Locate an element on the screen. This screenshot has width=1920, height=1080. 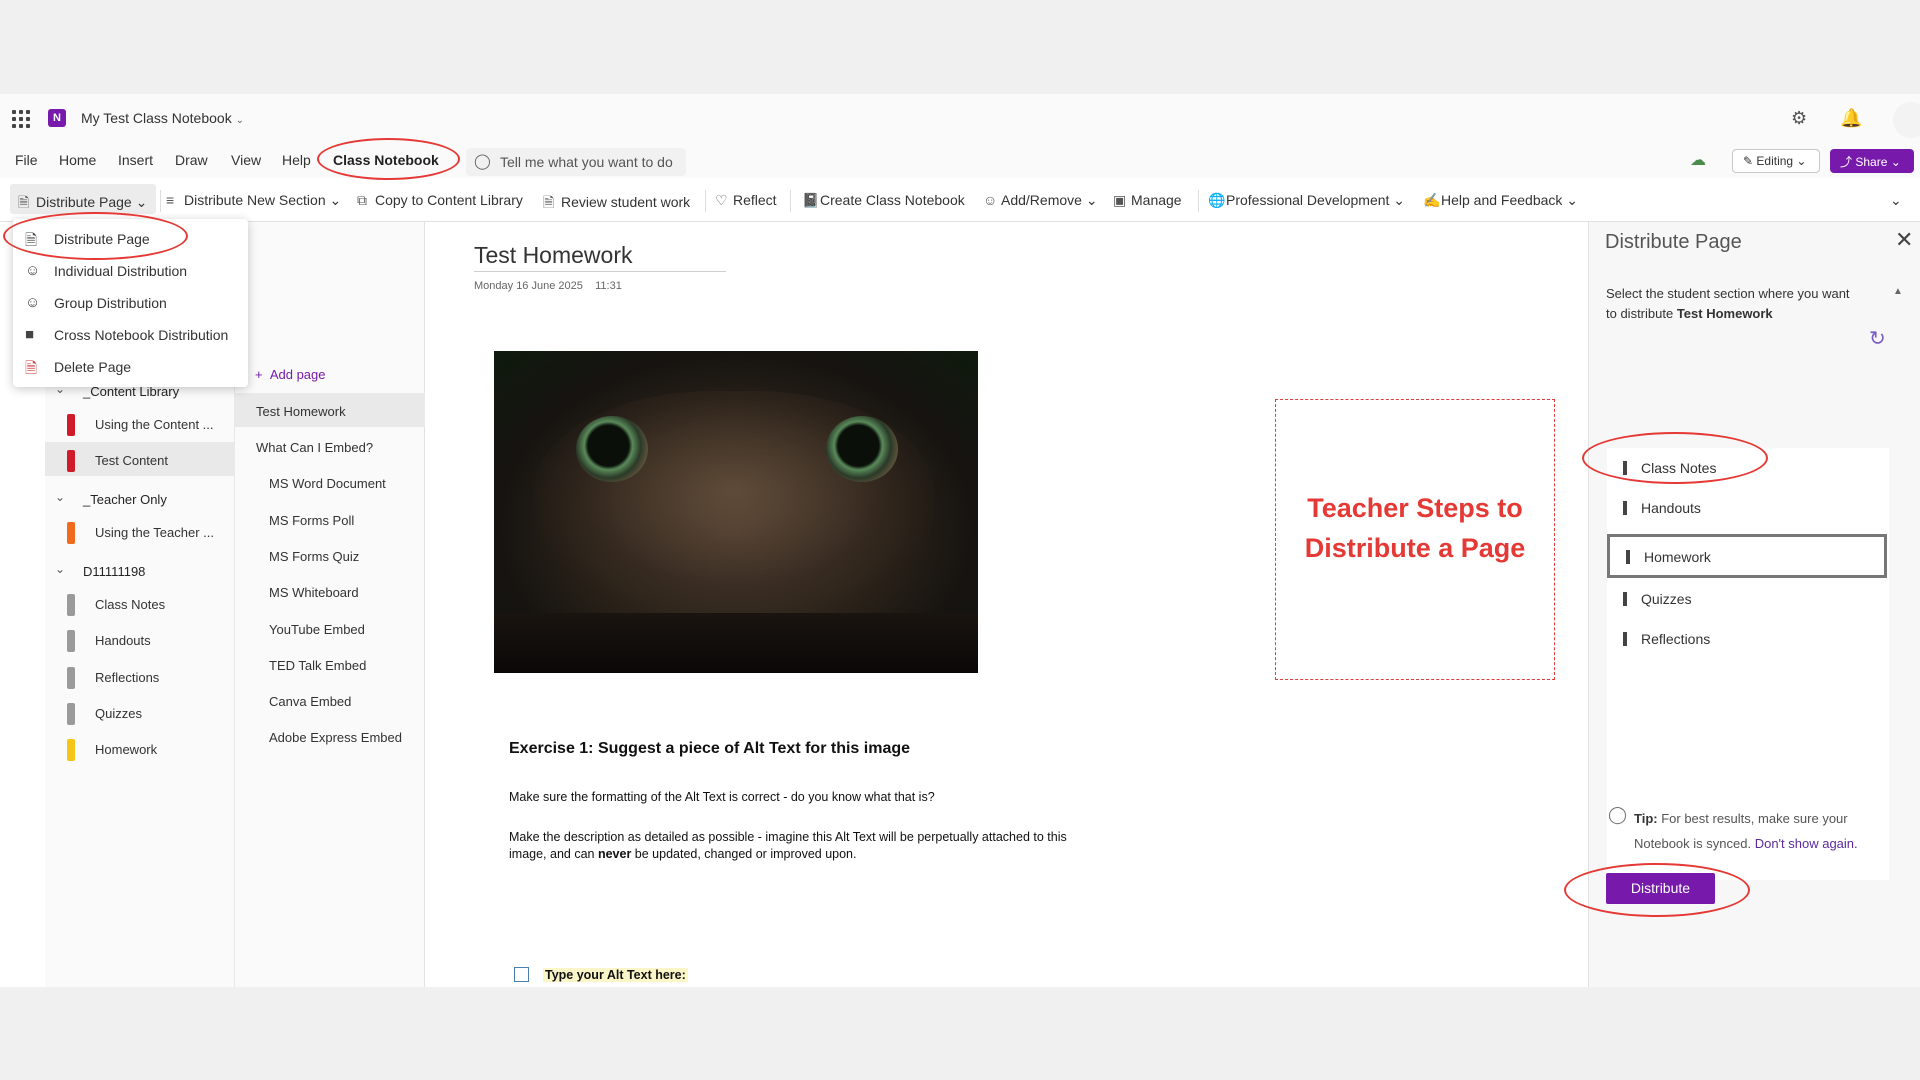
help-and-feedback-button: ✍Help and Feedback ⌄ is located at coordinates (1500, 200).